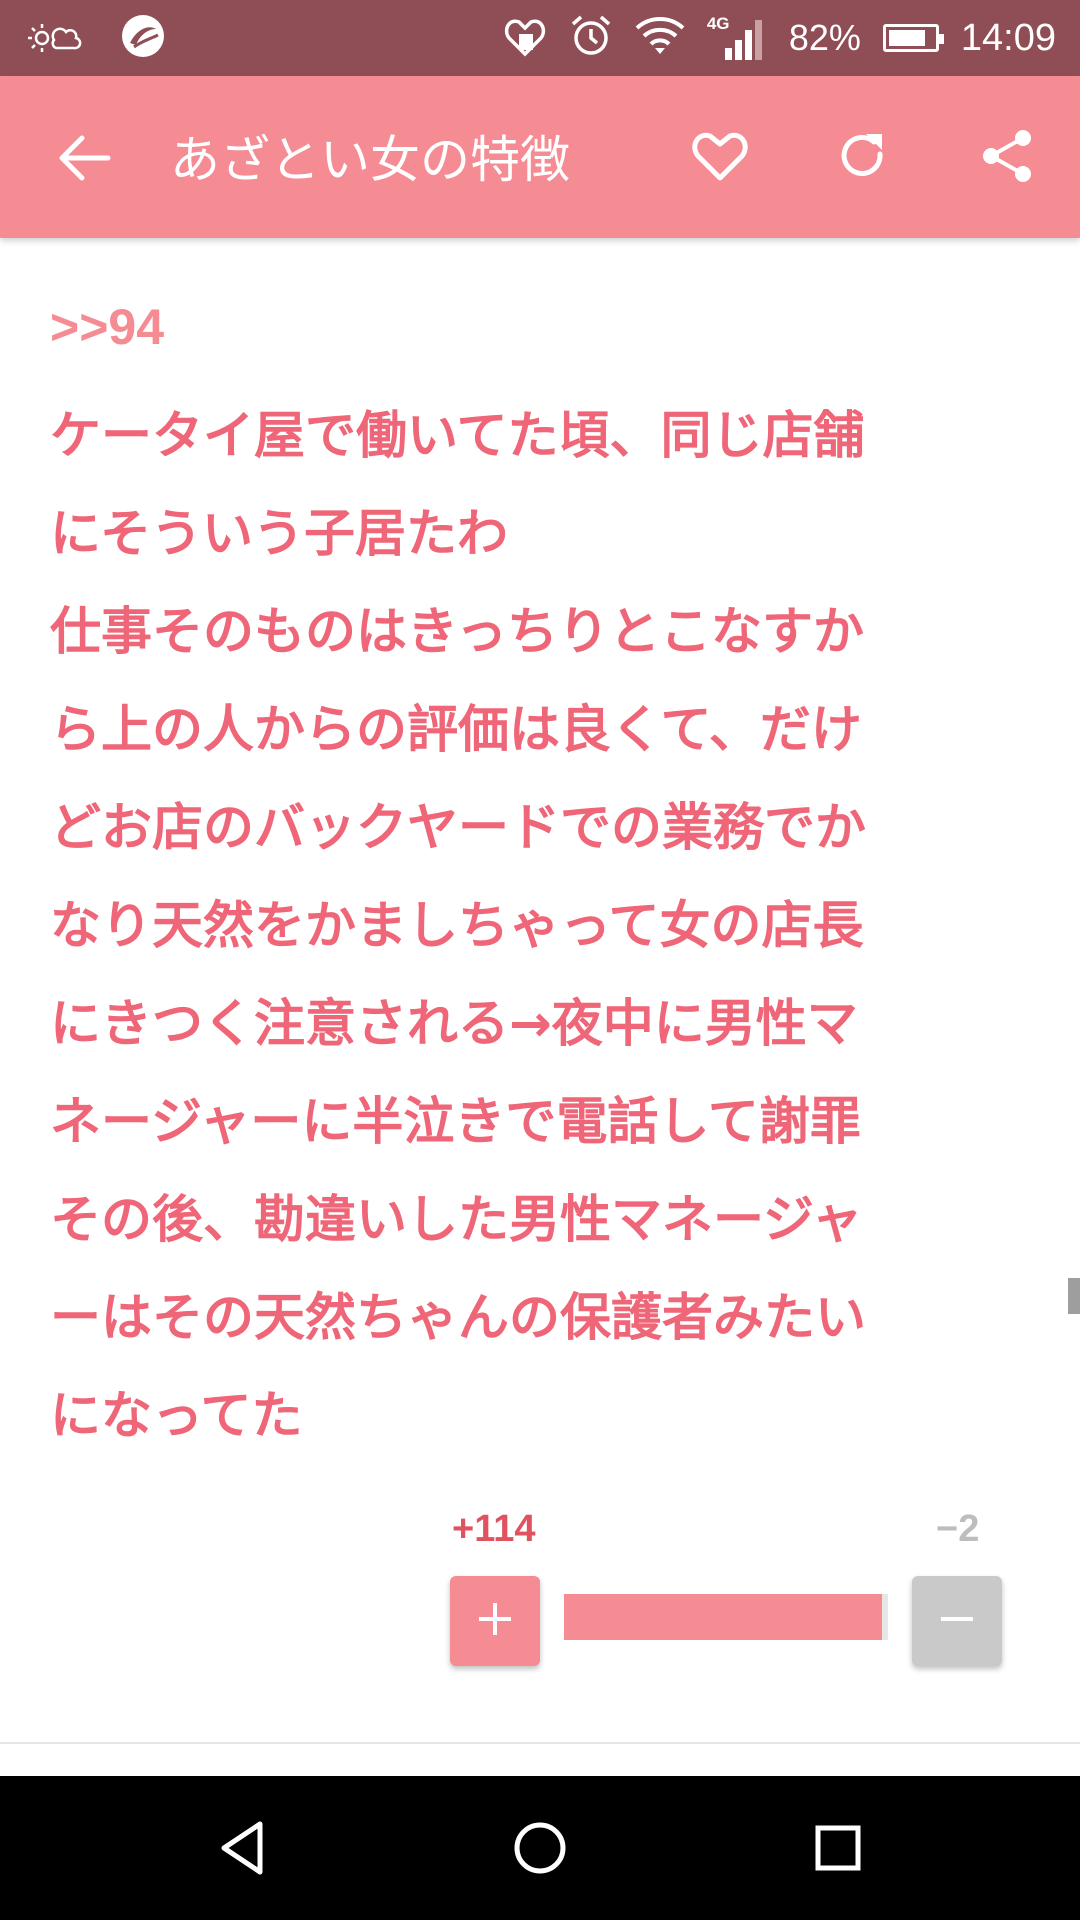 The height and width of the screenshot is (1920, 1080). Describe the element at coordinates (720, 156) in the screenshot. I see `heart-outline-icon` at that location.